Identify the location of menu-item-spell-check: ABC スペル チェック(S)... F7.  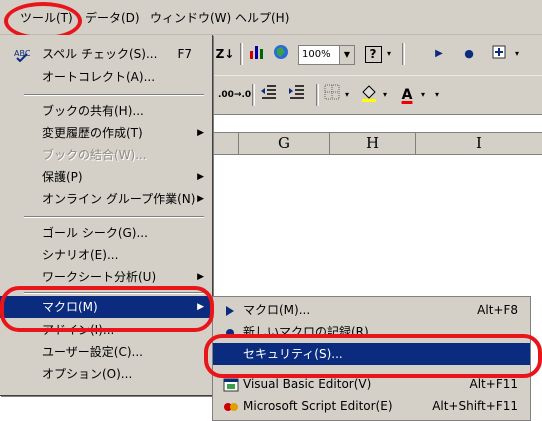
(105, 54).